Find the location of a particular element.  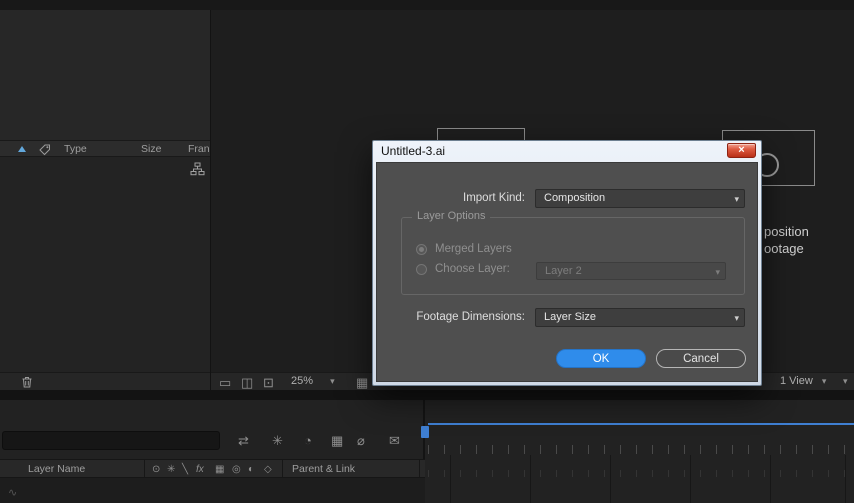

obscured-footage-label: ootage is located at coordinates (784, 248).